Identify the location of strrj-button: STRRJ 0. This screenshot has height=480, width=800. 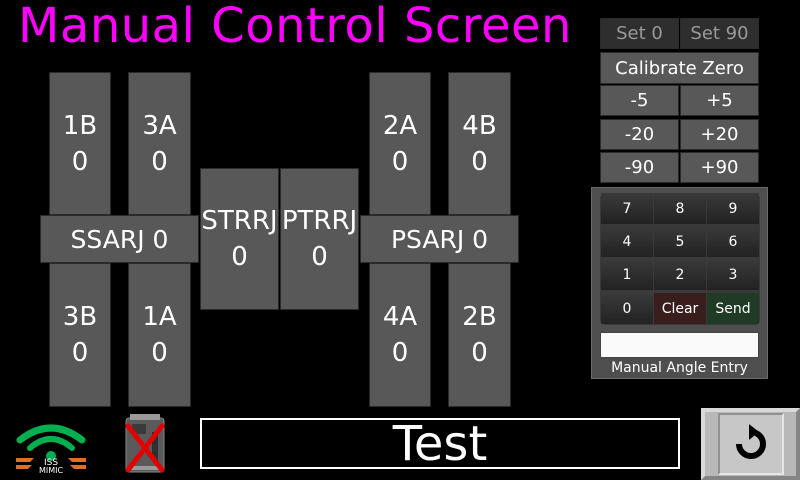
(239, 239).